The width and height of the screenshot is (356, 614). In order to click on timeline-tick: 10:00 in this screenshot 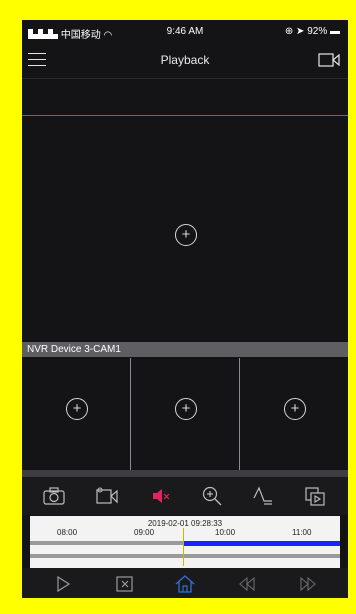, I will do `click(225, 532)`.